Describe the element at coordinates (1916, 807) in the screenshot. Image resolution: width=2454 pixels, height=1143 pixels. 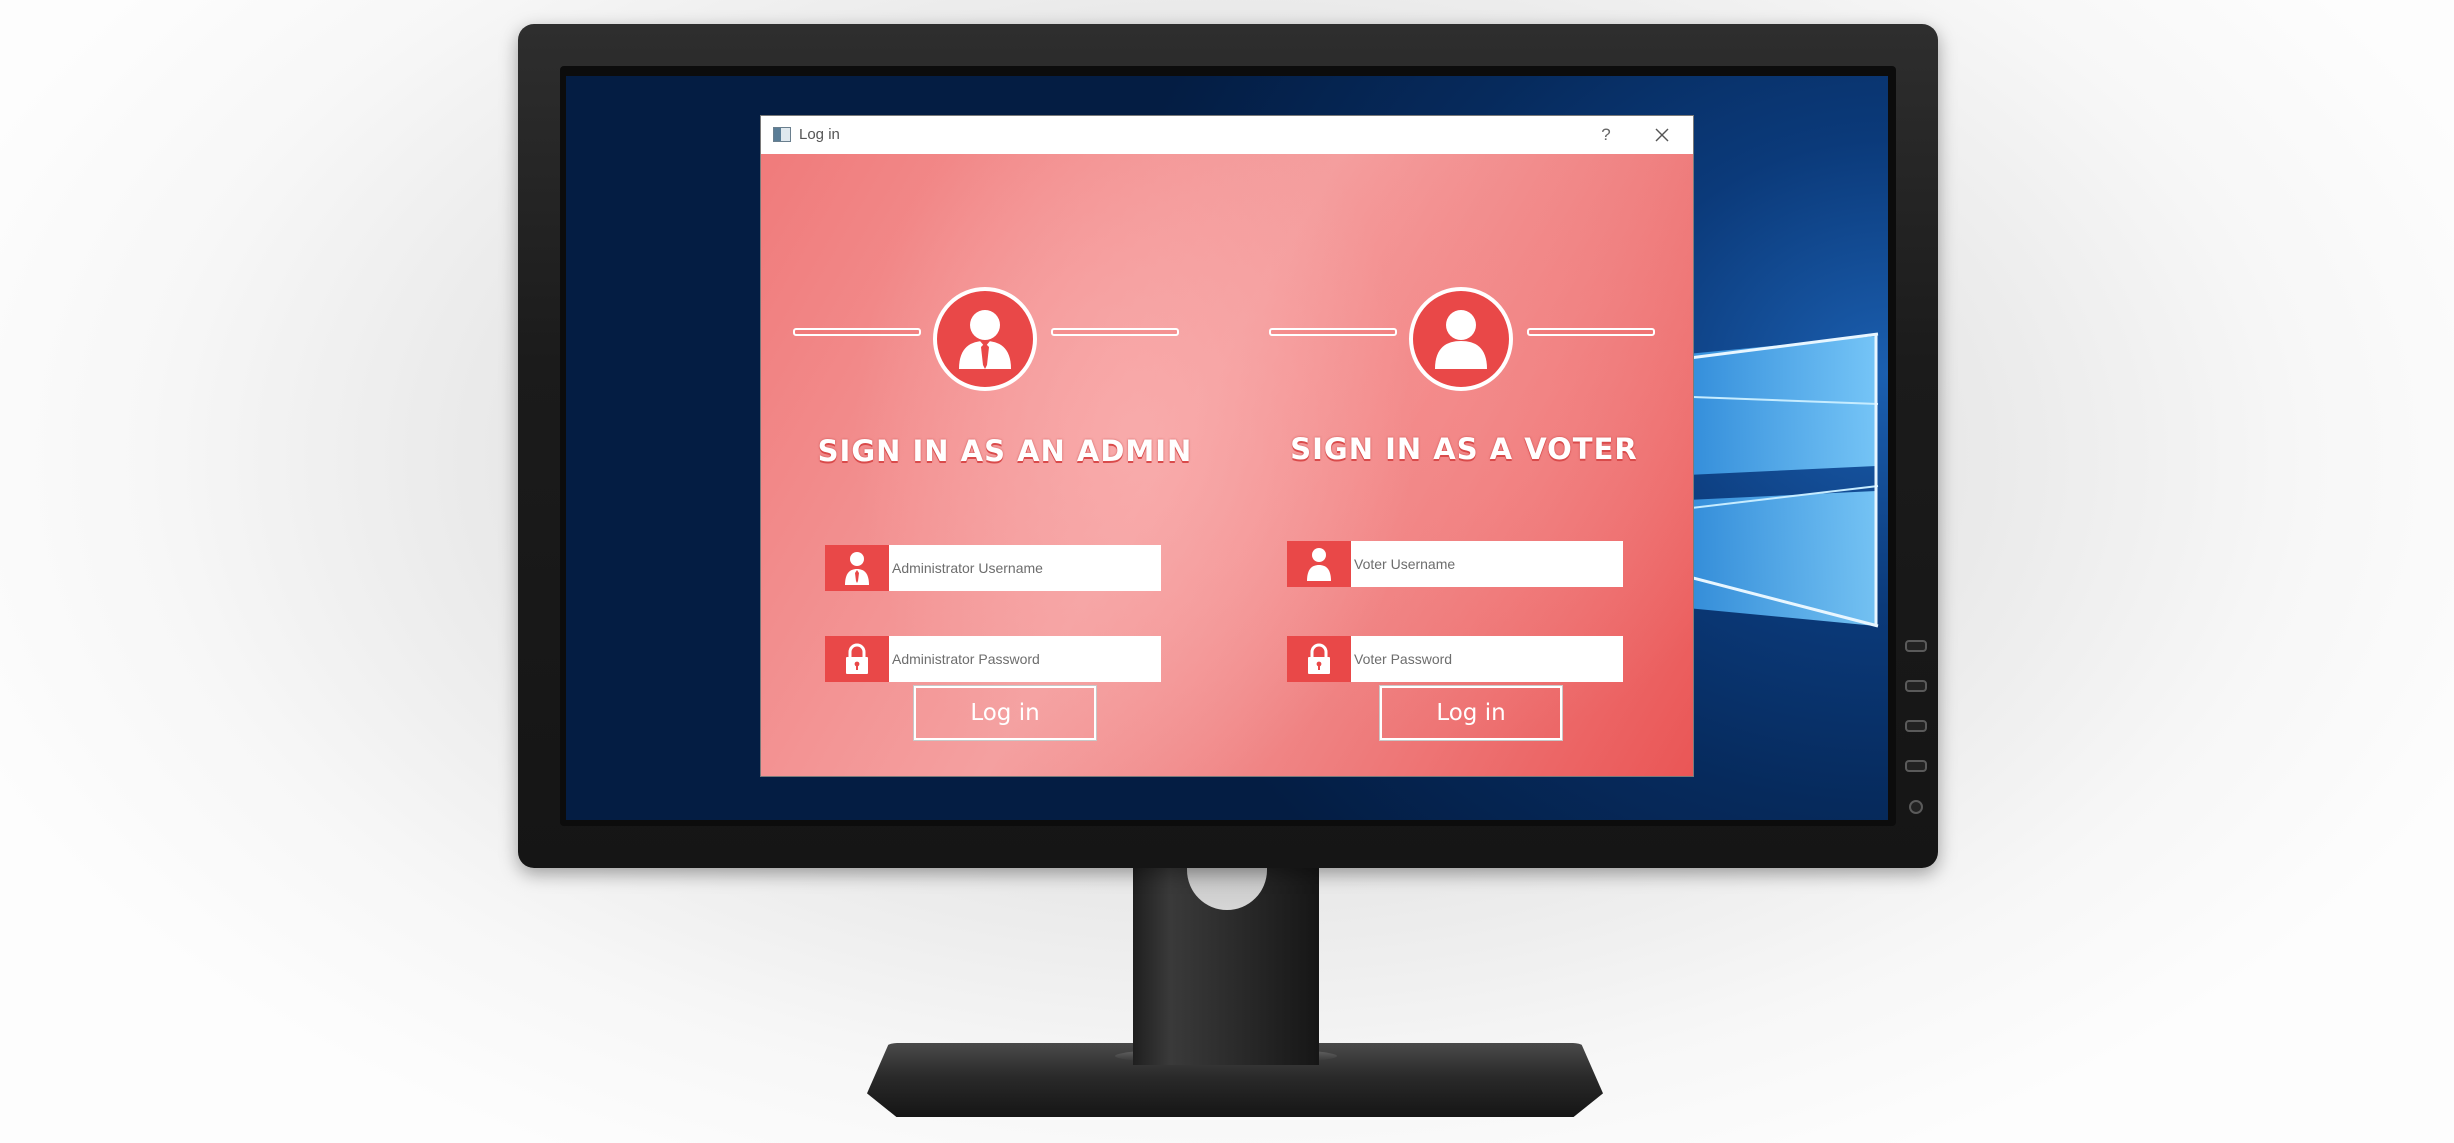
I see `power-button` at that location.